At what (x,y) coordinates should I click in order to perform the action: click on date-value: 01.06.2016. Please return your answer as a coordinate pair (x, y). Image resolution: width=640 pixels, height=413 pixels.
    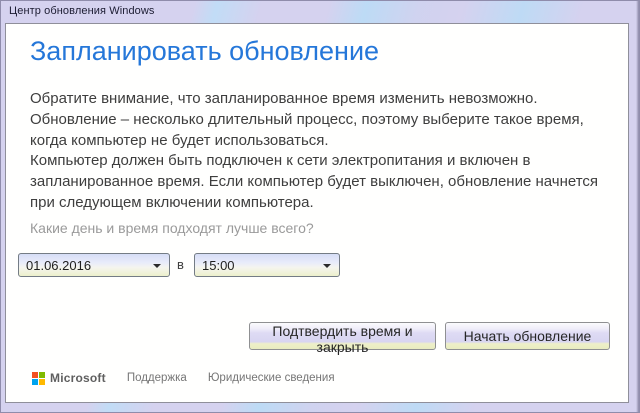
    Looking at the image, I should click on (59, 265).